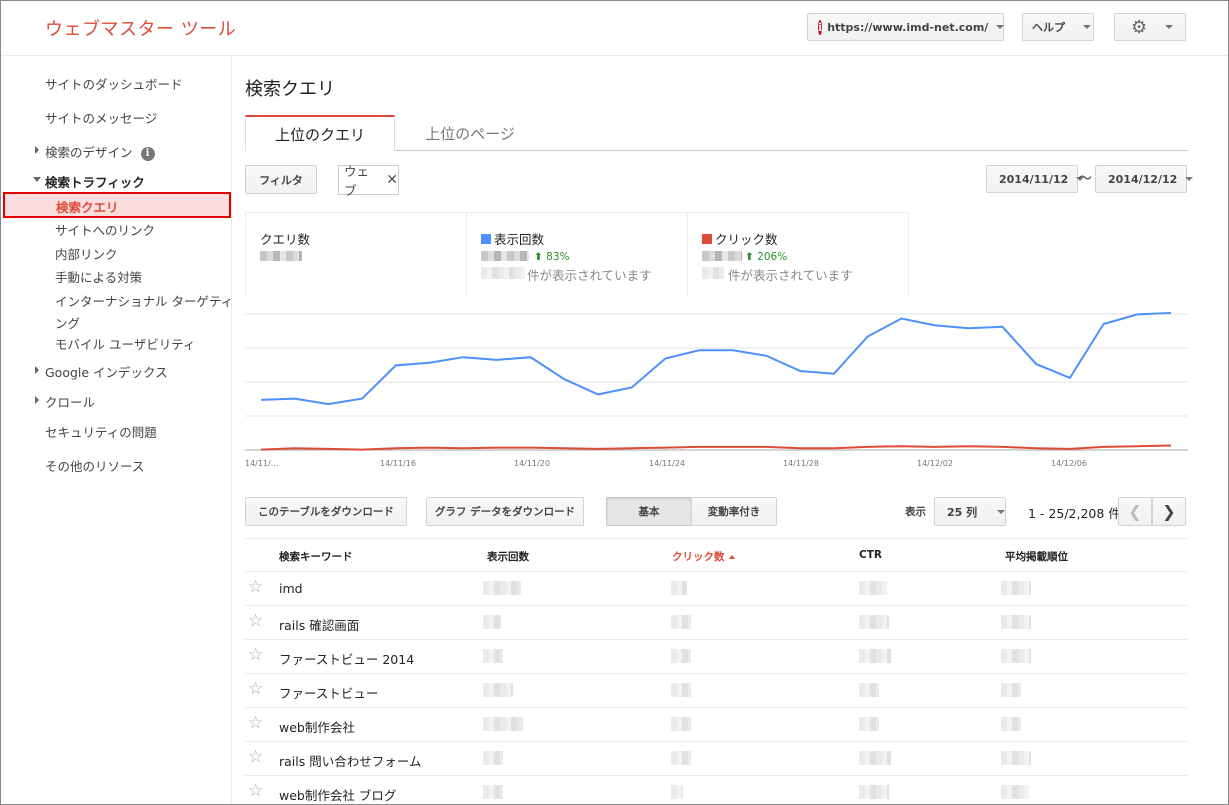 Image resolution: width=1229 pixels, height=805 pixels. Describe the element at coordinates (337, 794) in the screenshot. I see `keyword-cell: web制作会社 ブログ` at that location.